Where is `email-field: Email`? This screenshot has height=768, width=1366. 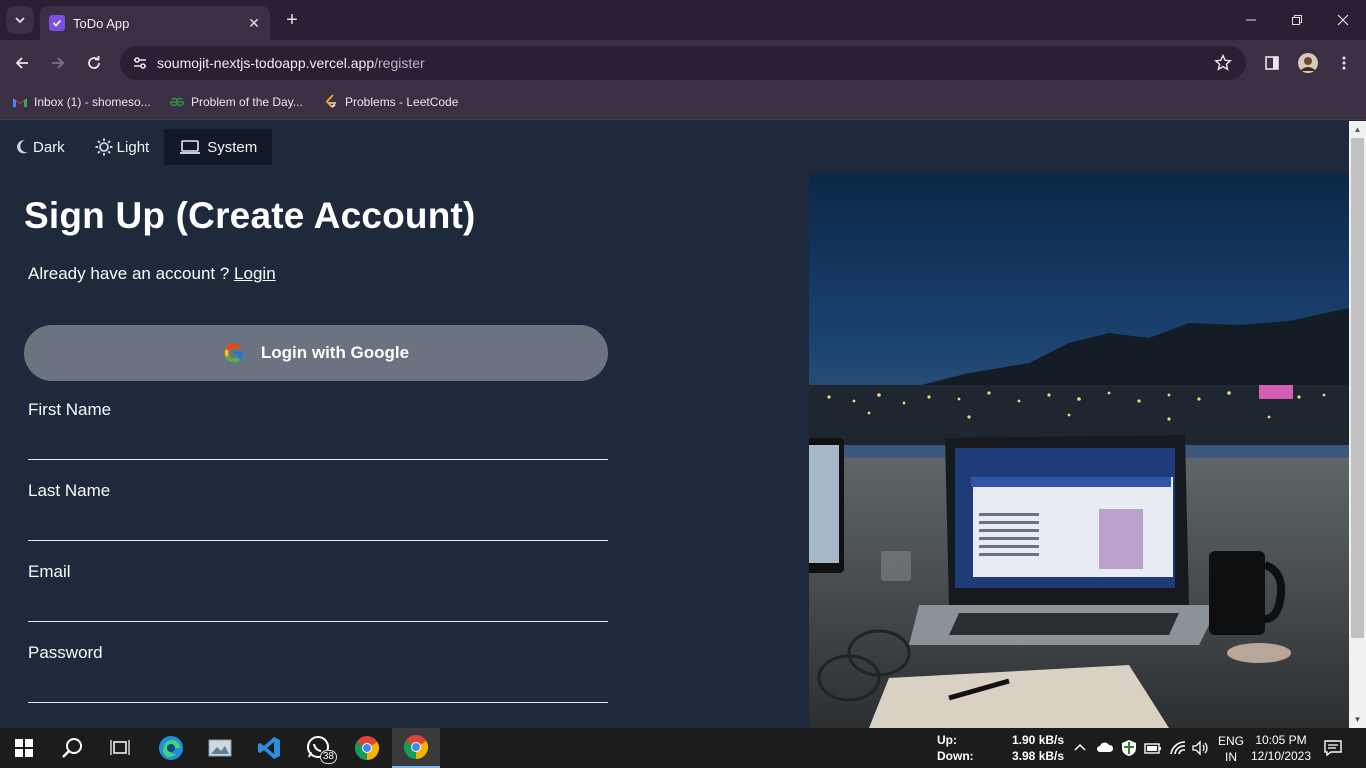
email-field: Email is located at coordinates (318, 592).